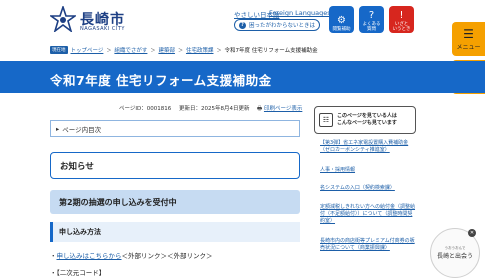  I want to click on related-pages-box: ☷ このページを見ている人は こんなページも見ています, so click(365, 120).